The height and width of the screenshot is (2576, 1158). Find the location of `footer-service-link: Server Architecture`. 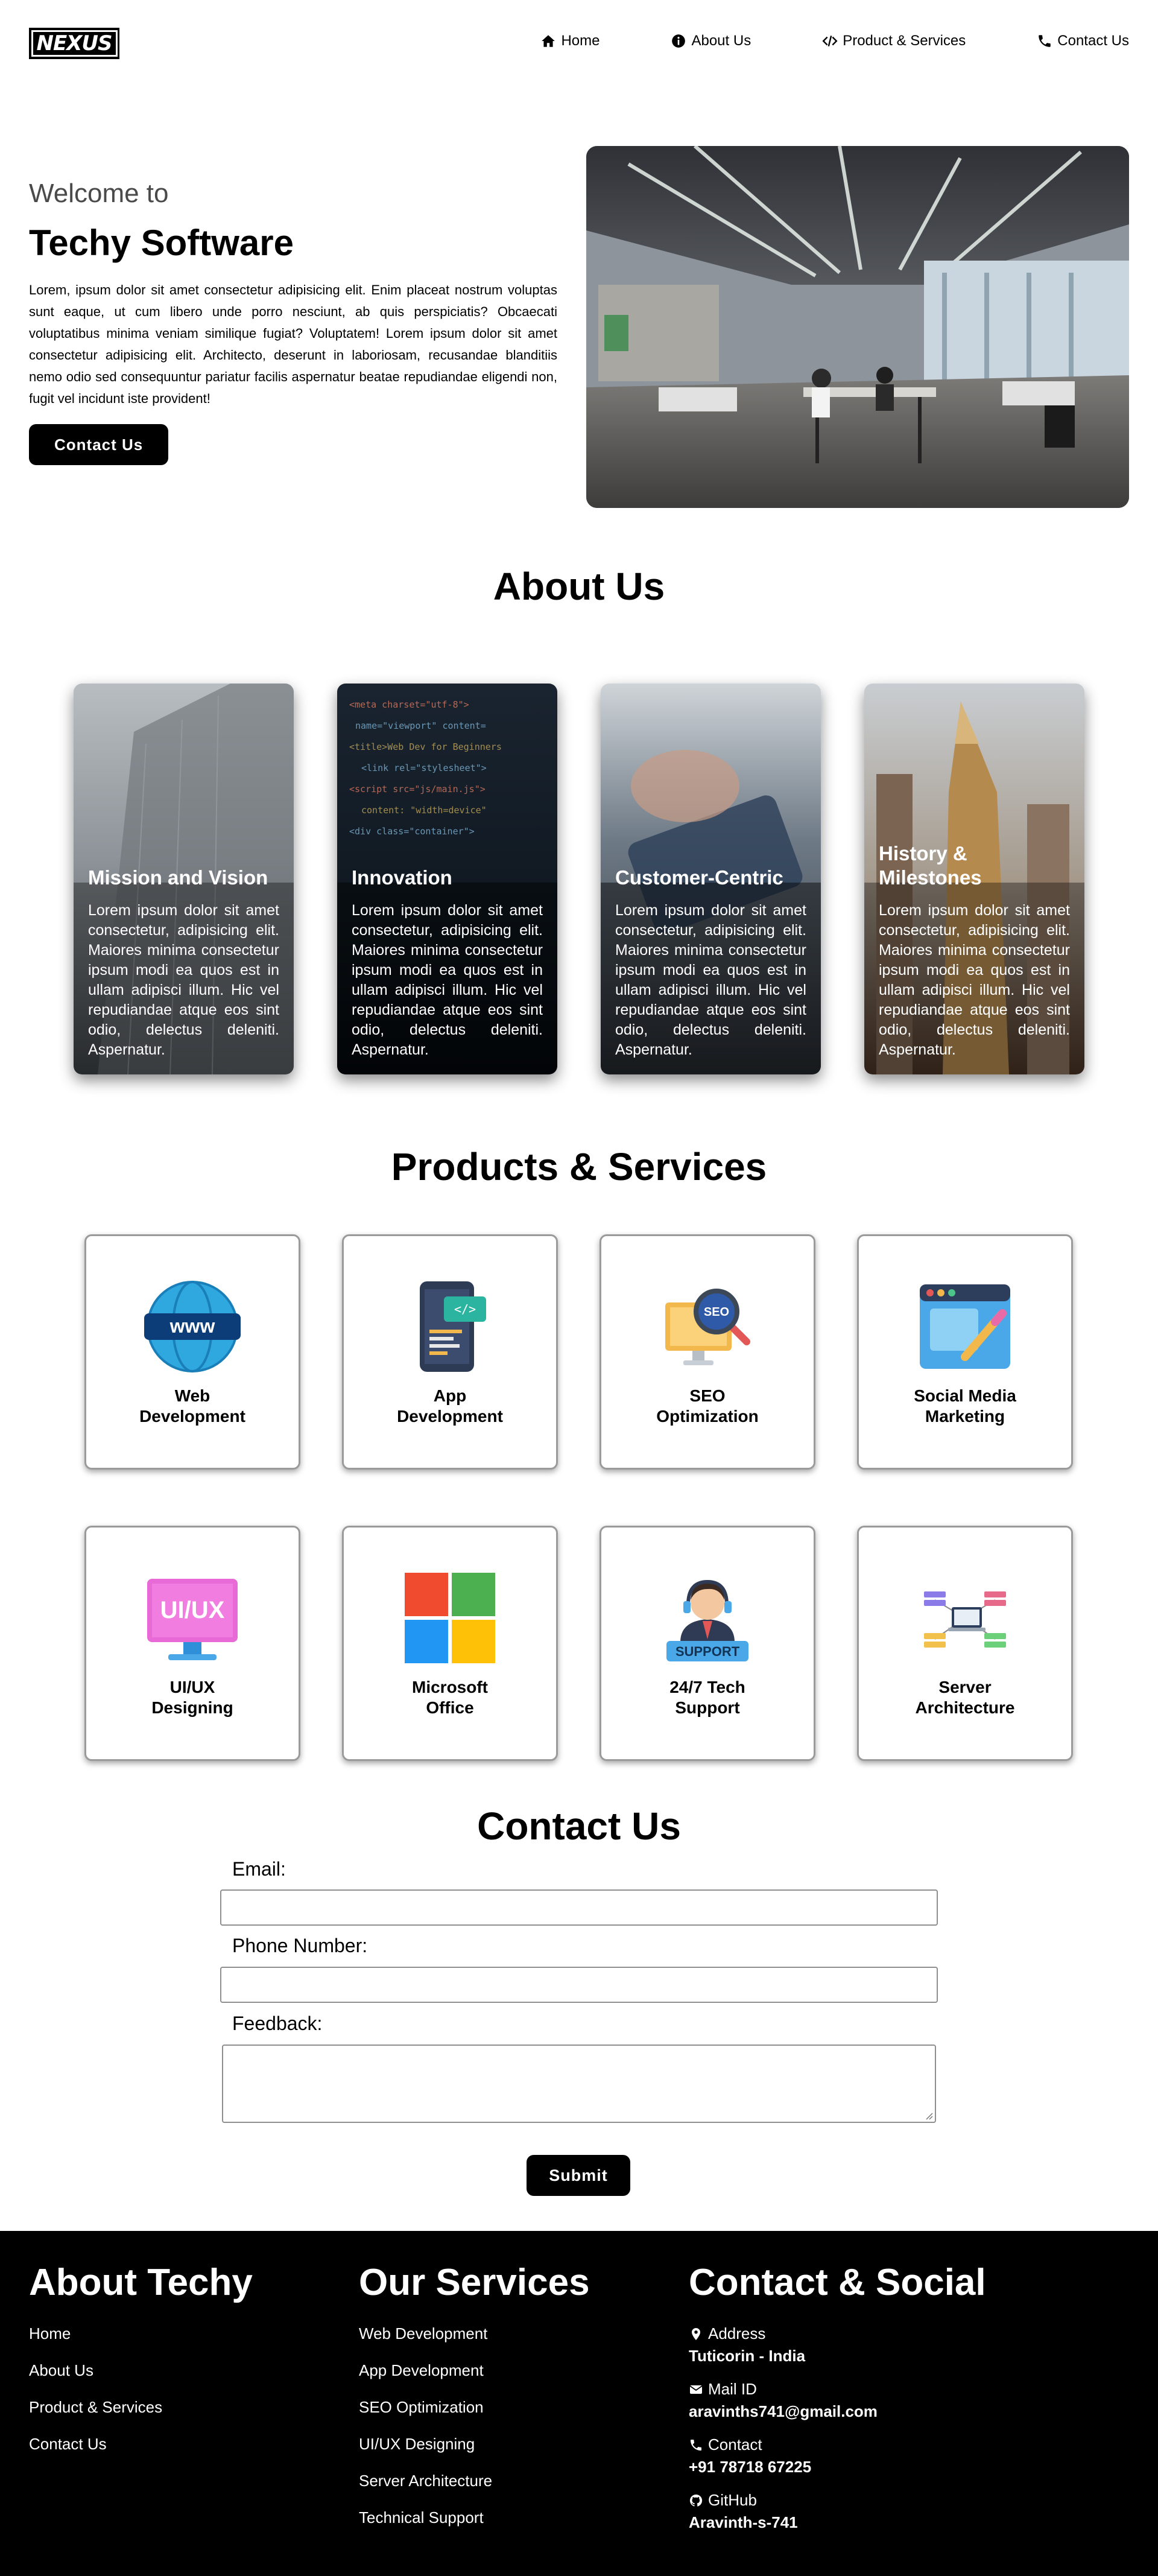

footer-service-link: Server Architecture is located at coordinates (474, 2481).